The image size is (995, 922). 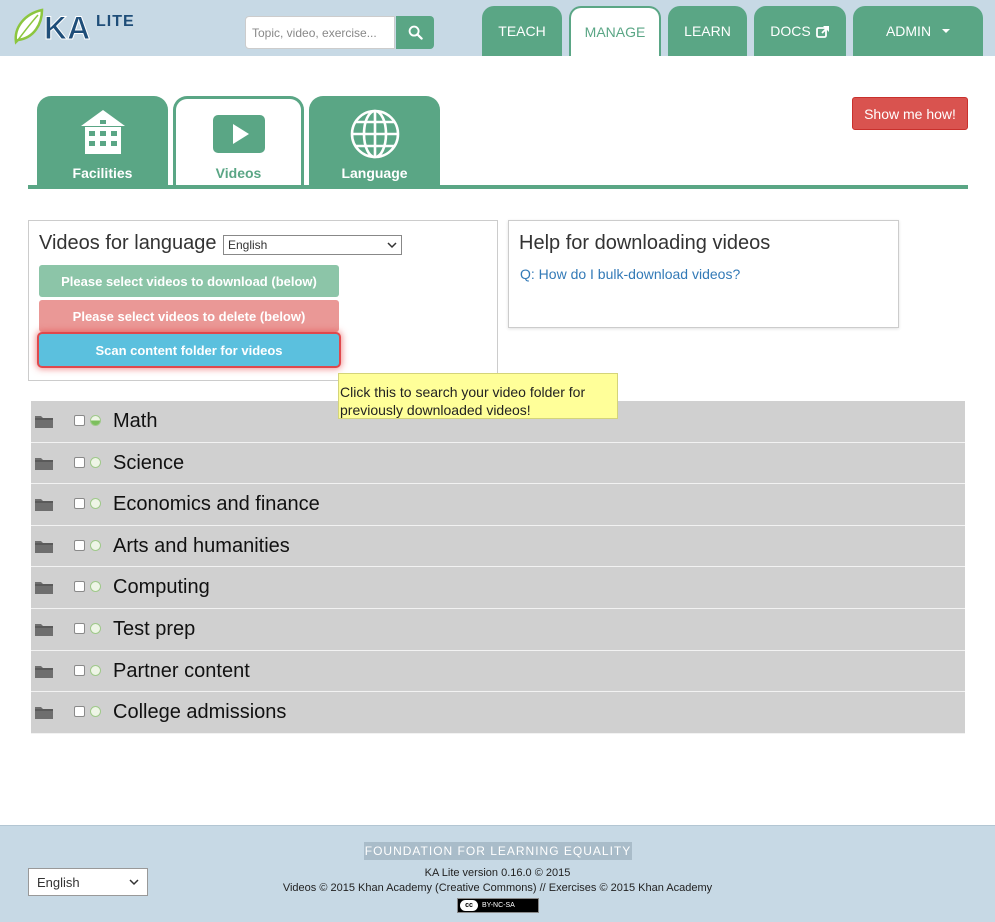 What do you see at coordinates (374, 173) in the screenshot?
I see `tab-language-label: Language` at bounding box center [374, 173].